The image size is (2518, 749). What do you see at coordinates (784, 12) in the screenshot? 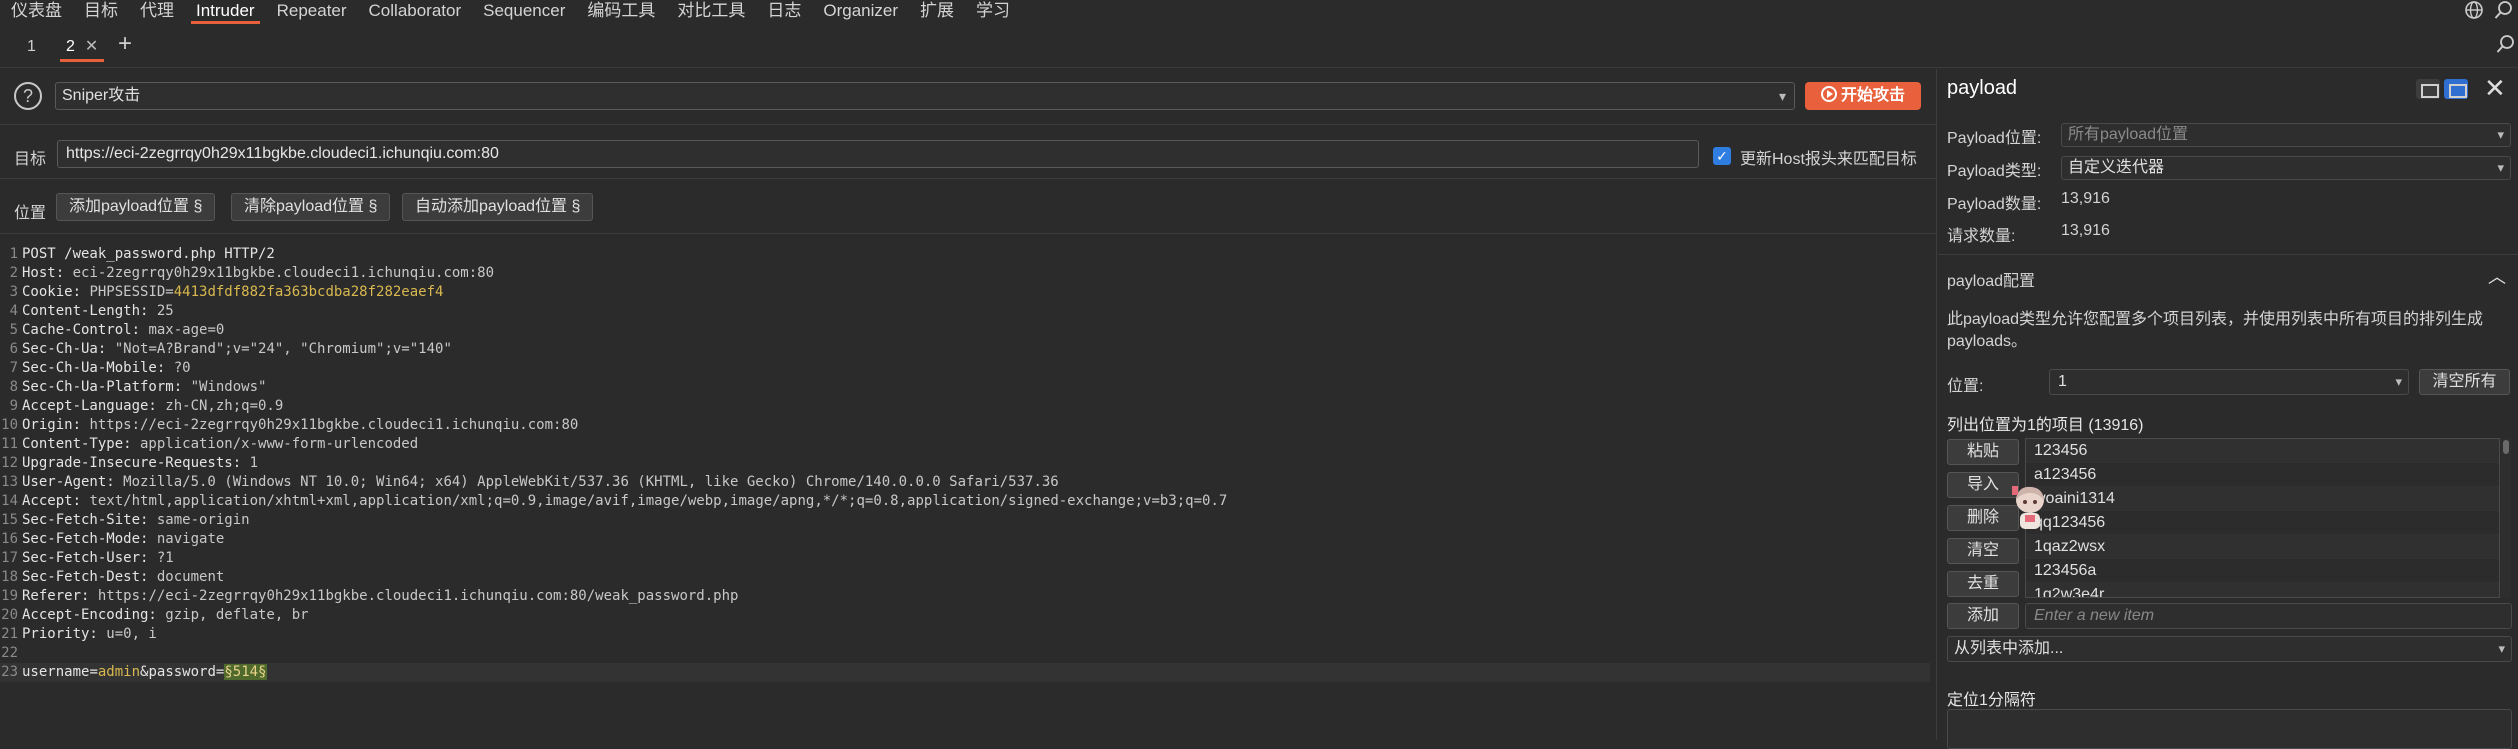
I see `menu-item: 日志` at bounding box center [784, 12].